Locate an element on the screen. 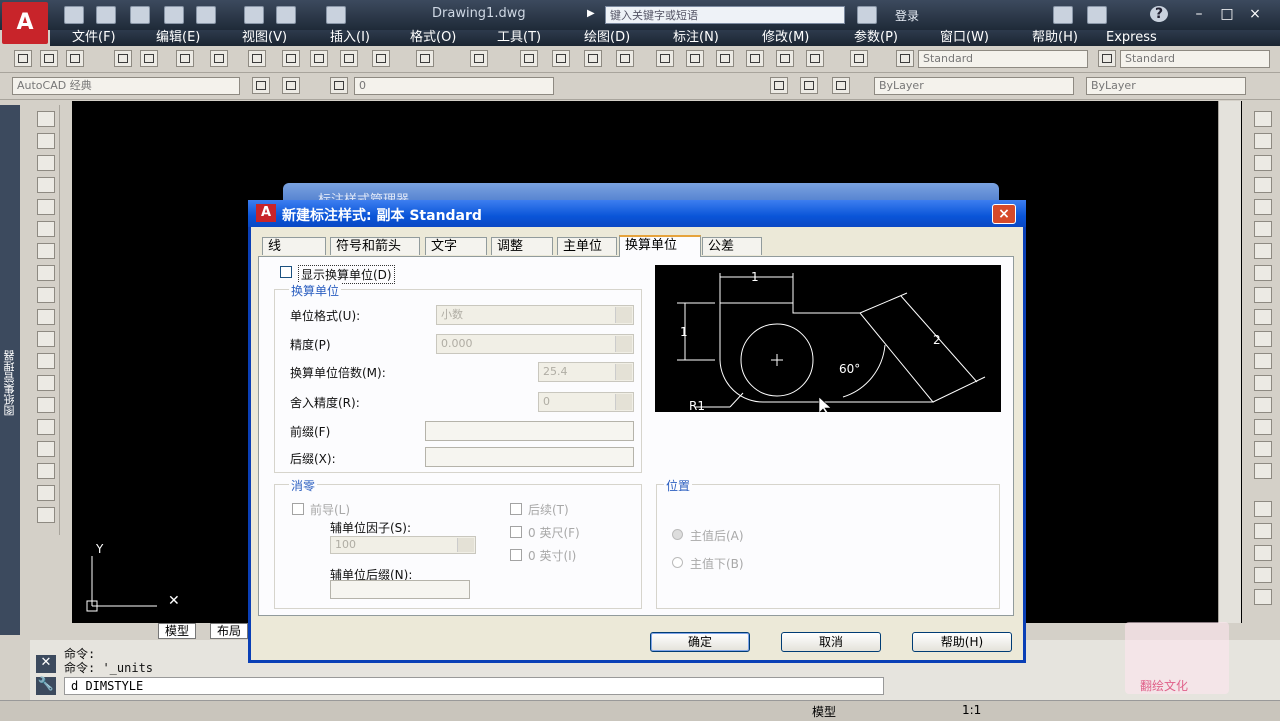  menu-help: 帮助(H) is located at coordinates (1055, 38).